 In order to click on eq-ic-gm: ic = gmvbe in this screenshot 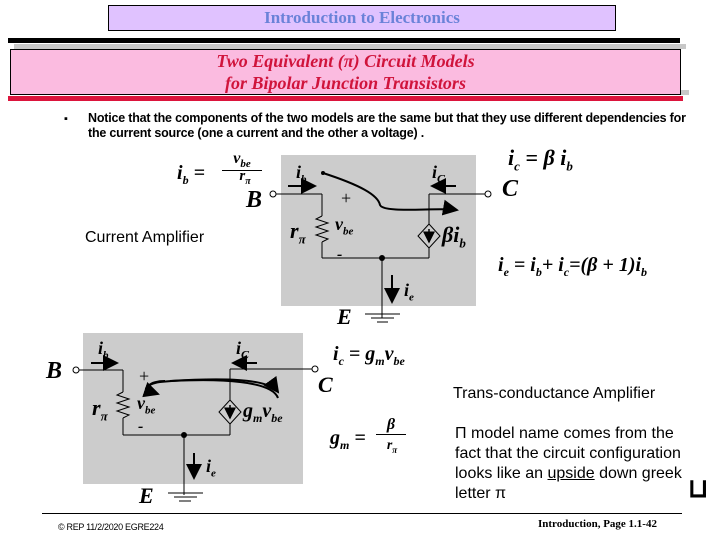, I will do `click(369, 355)`.